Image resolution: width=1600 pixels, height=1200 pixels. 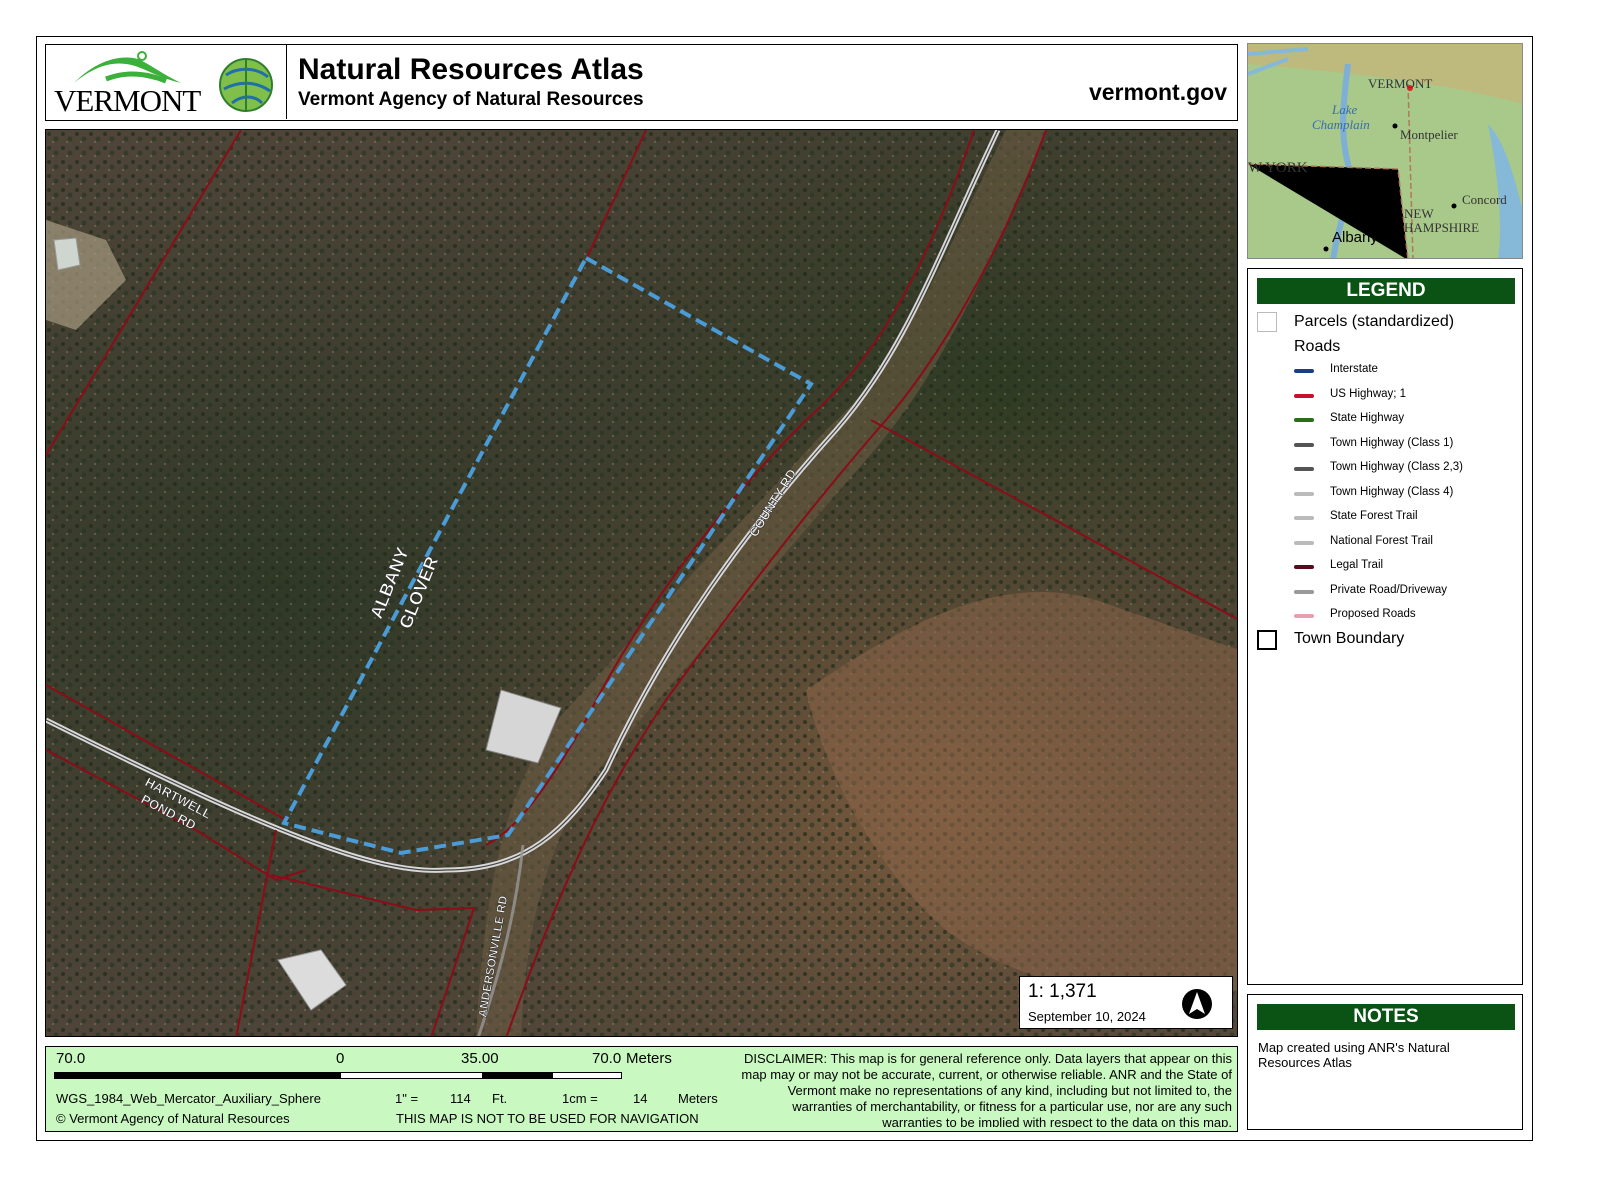 What do you see at coordinates (1341, 124) in the screenshot?
I see `inset-label-champlain: Champlain` at bounding box center [1341, 124].